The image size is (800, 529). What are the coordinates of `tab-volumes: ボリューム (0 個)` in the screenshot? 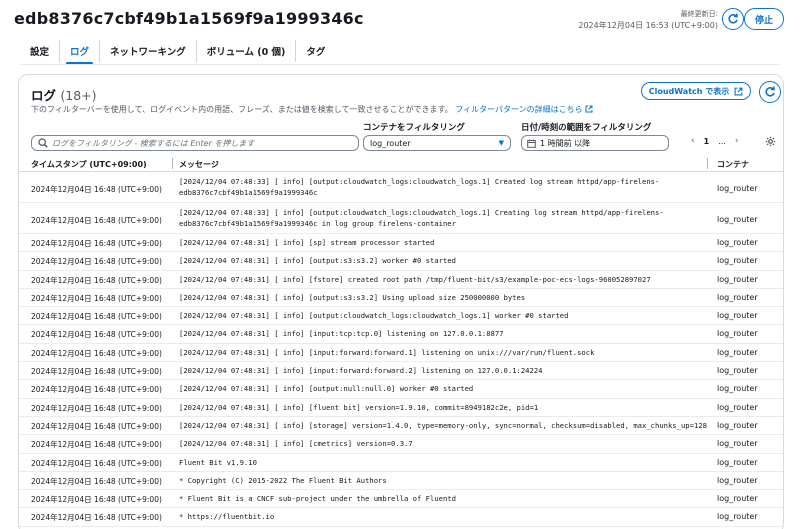 It's located at (247, 51).